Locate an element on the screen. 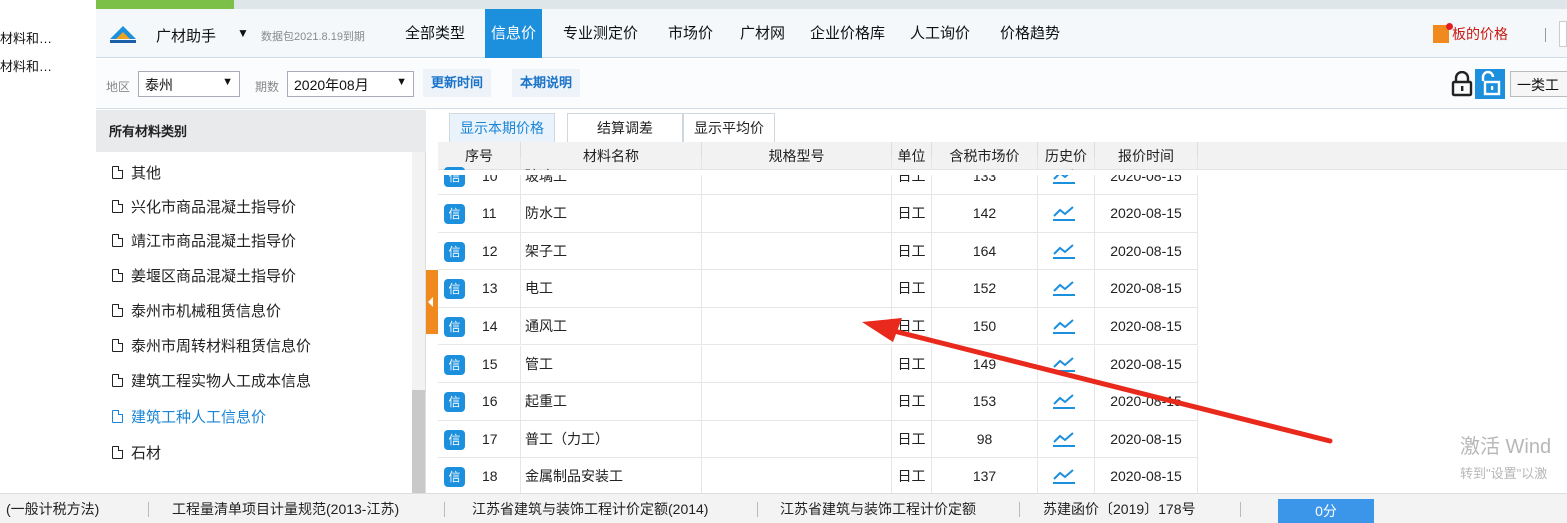 This screenshot has width=1567, height=523. category-item: 其他 is located at coordinates (136, 172).